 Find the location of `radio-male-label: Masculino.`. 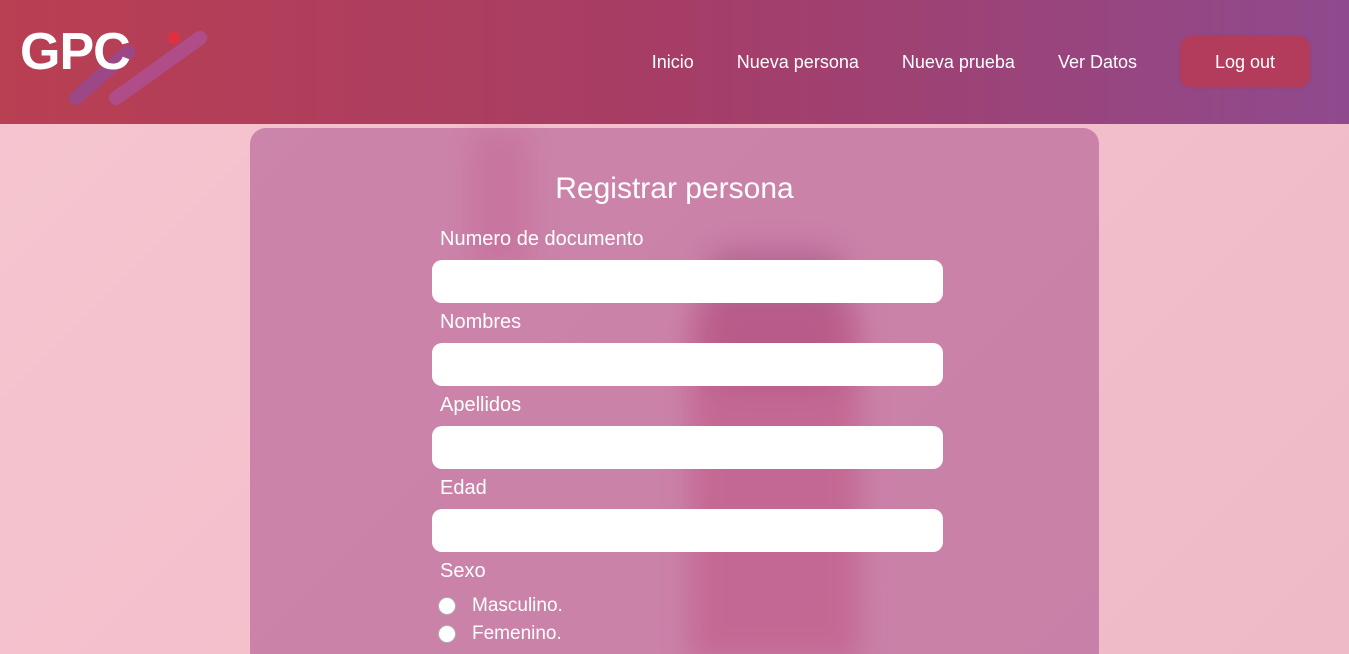

radio-male-label: Masculino. is located at coordinates (517, 605).